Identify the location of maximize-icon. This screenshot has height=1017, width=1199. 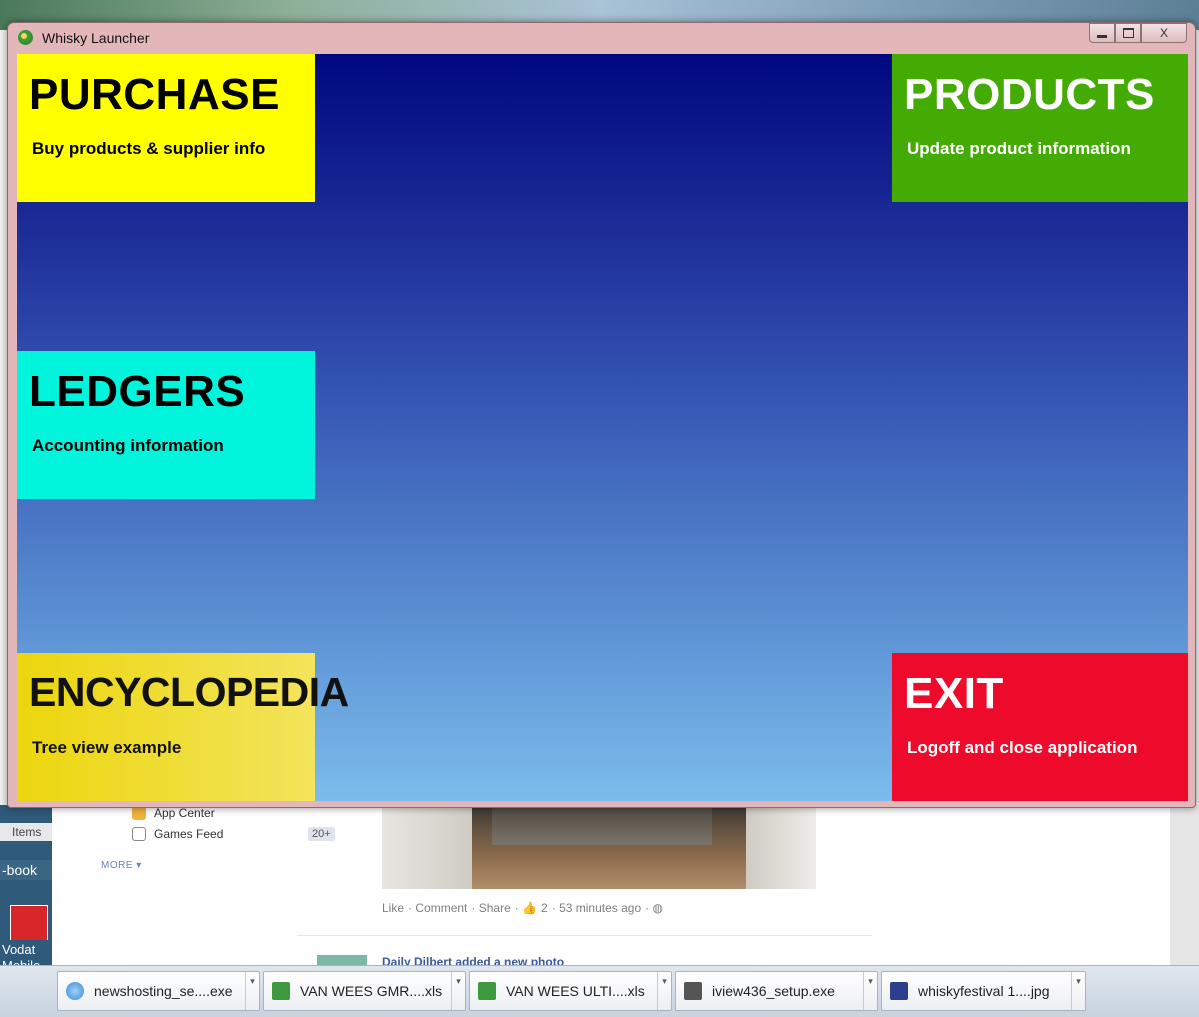
(1128, 33).